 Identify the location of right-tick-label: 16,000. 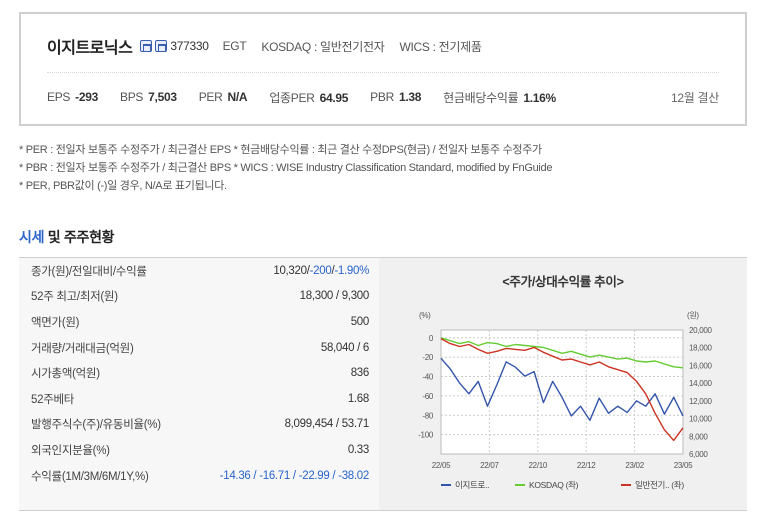
(701, 365).